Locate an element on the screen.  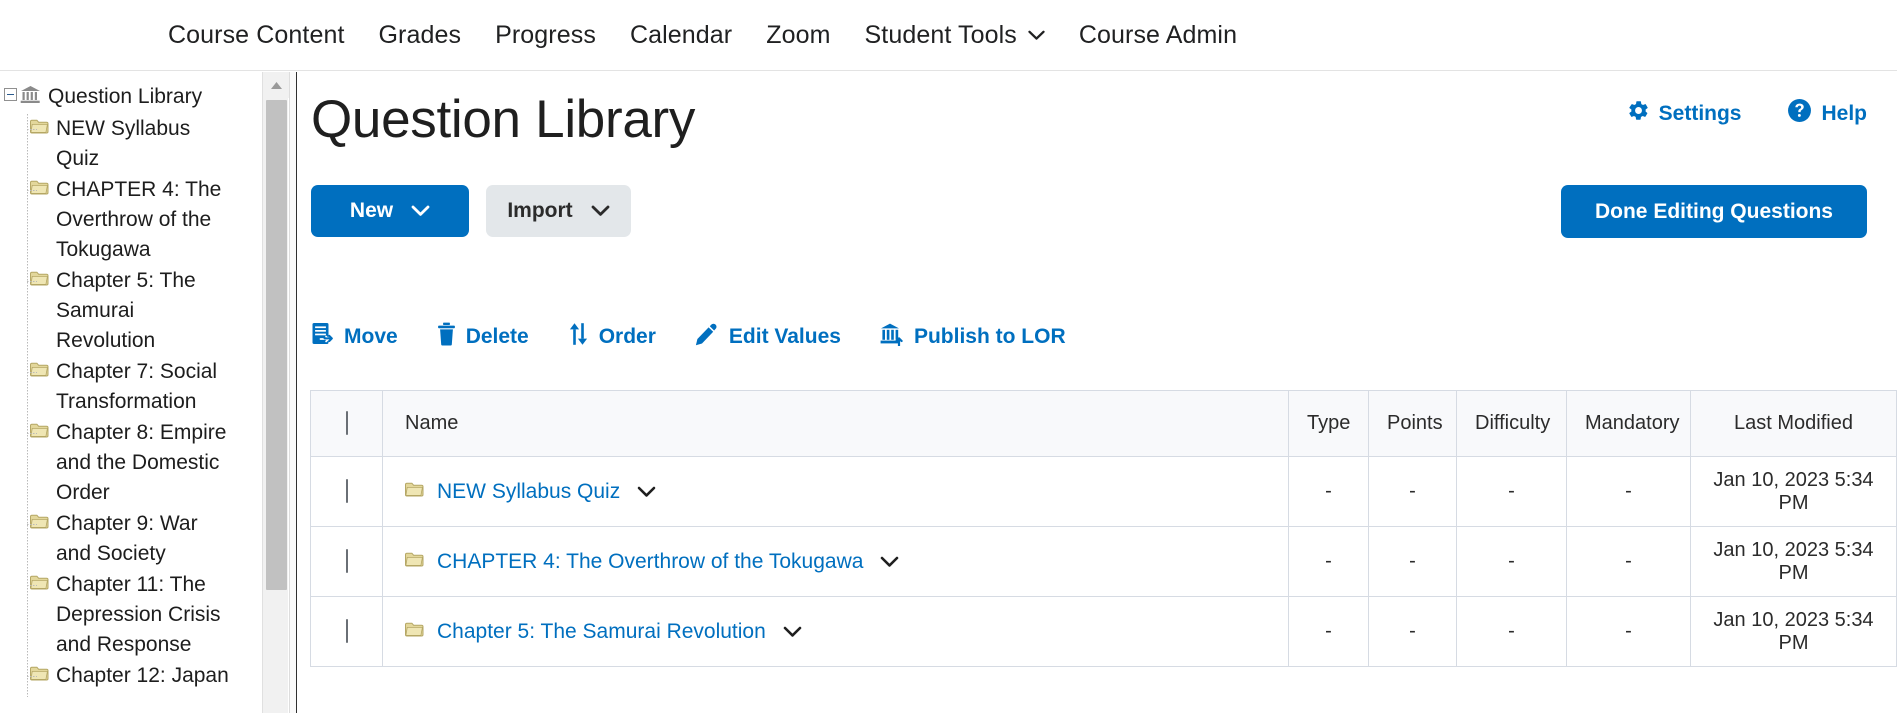
settings-link: Settings is located at coordinates (1684, 113).